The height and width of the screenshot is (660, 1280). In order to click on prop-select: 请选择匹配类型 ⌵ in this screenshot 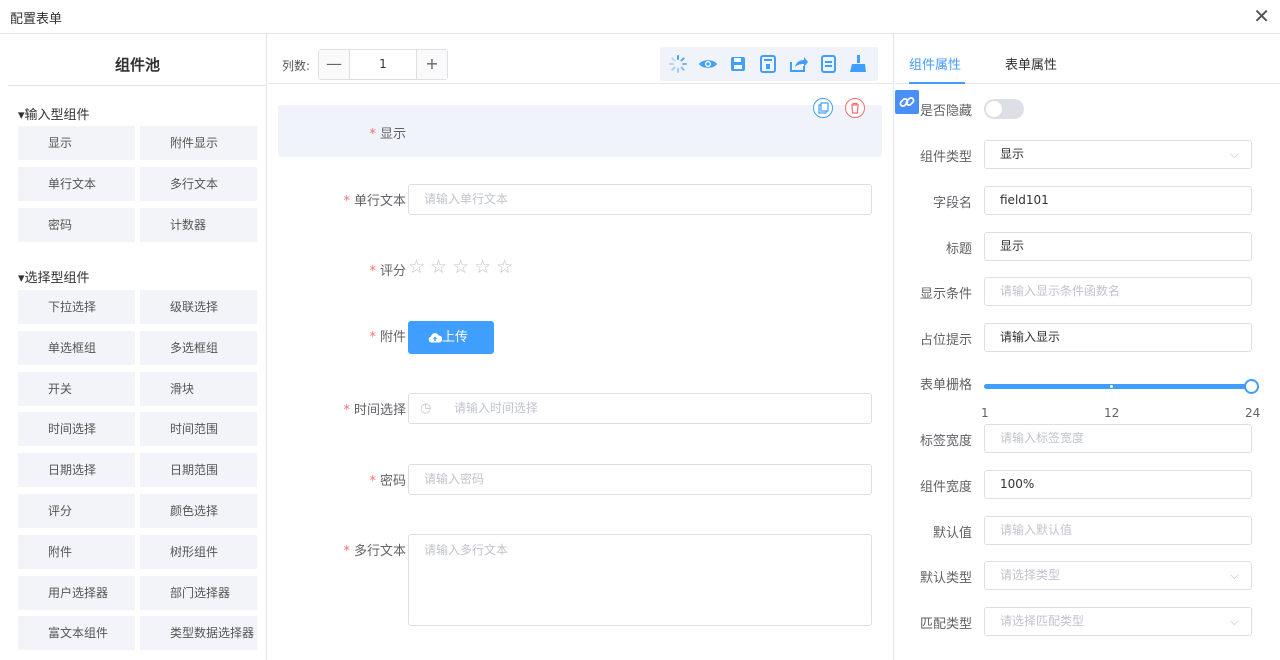, I will do `click(1118, 622)`.